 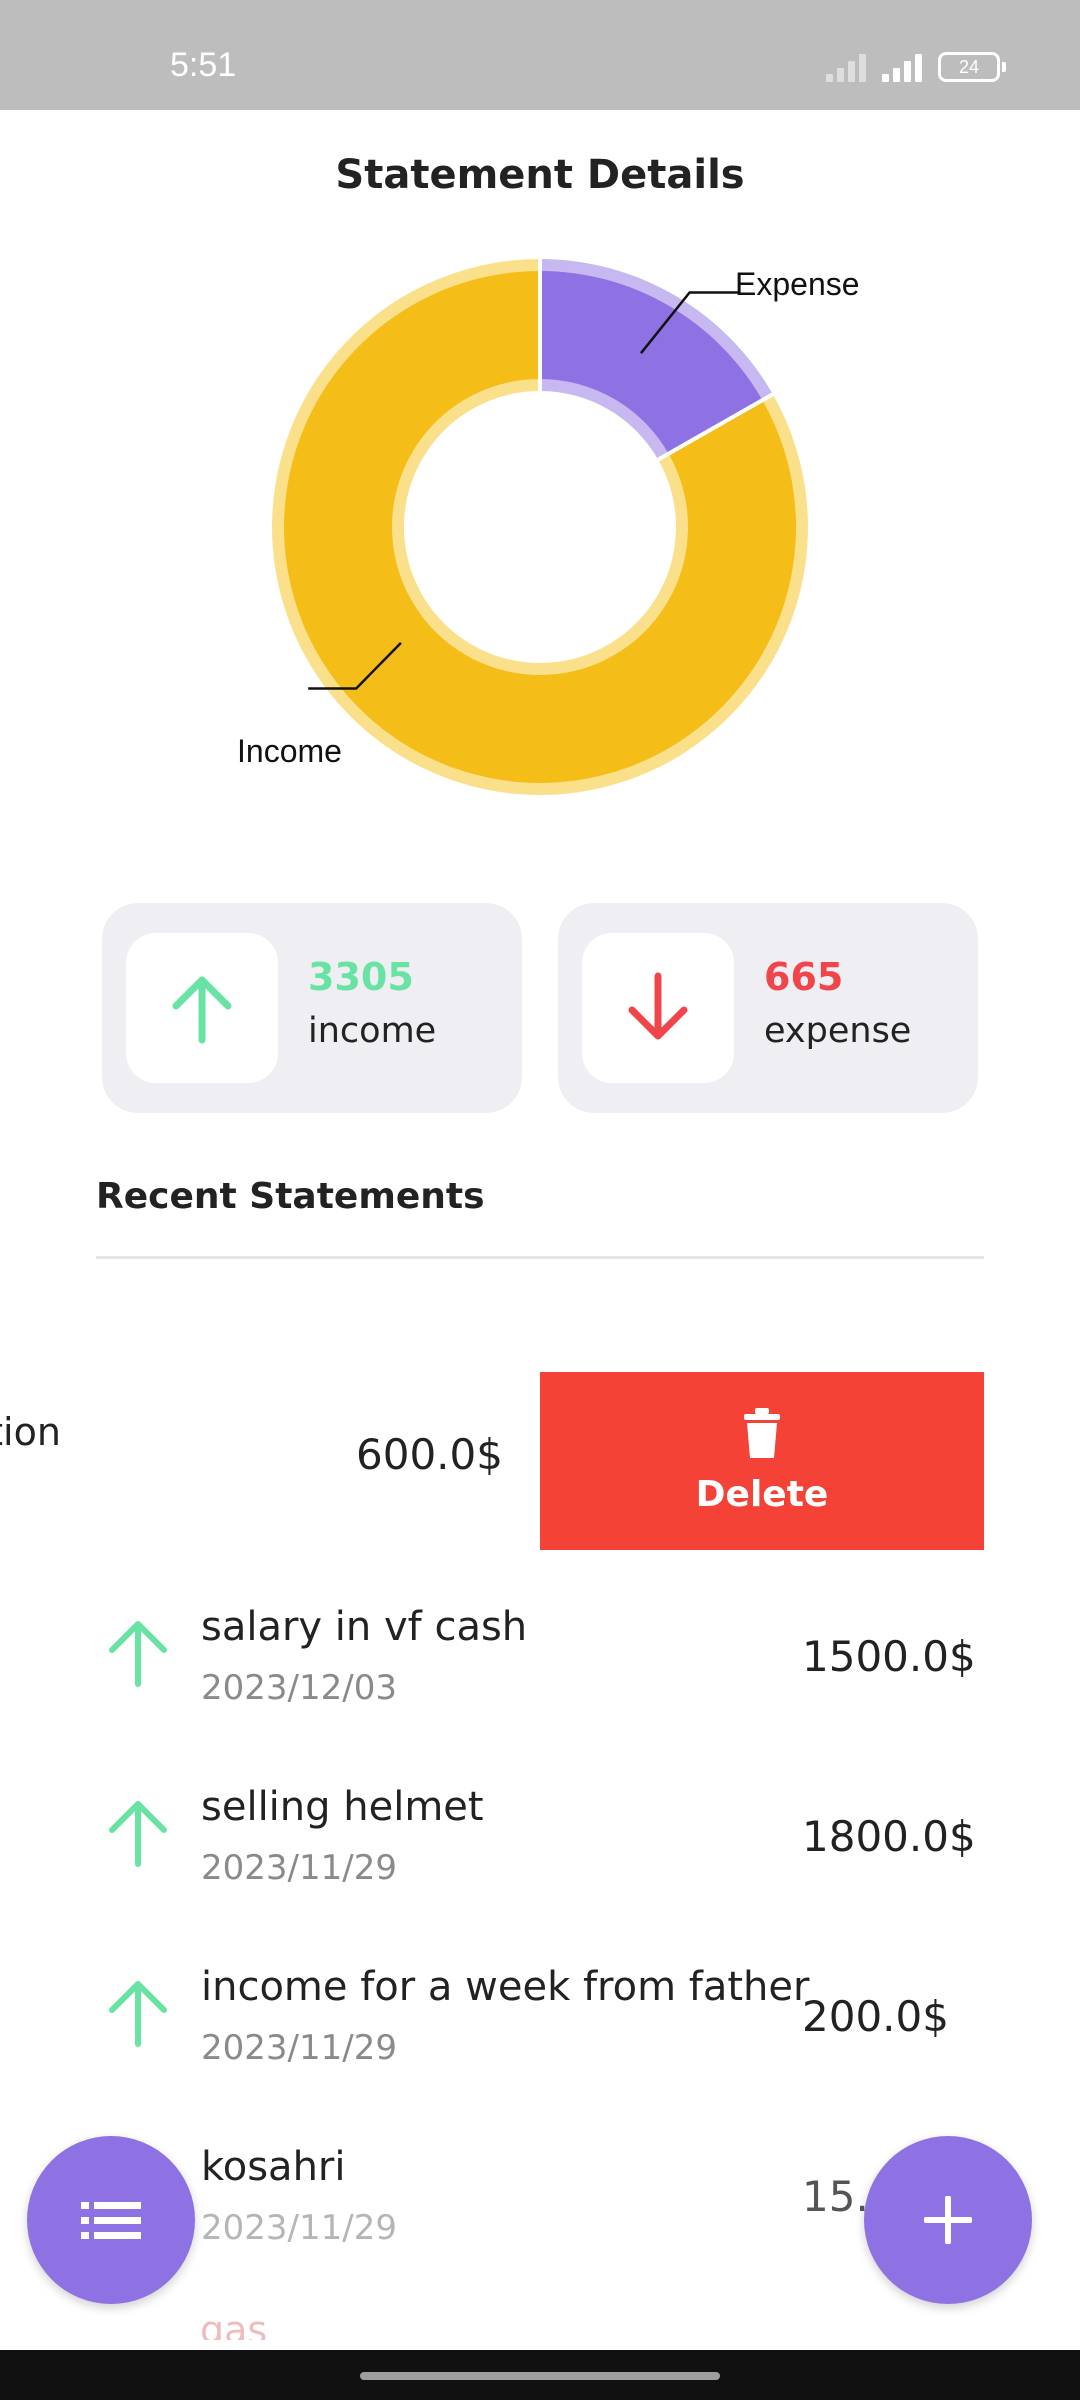 I want to click on statement-description: gas, so click(x=234, y=2324).